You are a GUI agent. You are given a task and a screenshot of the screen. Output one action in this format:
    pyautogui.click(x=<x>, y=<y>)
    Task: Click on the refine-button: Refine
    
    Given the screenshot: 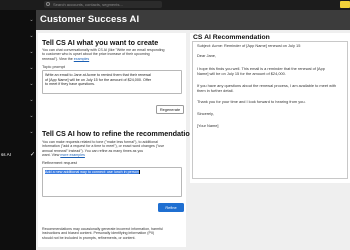 What is the action you would take?
    pyautogui.click(x=171, y=207)
    